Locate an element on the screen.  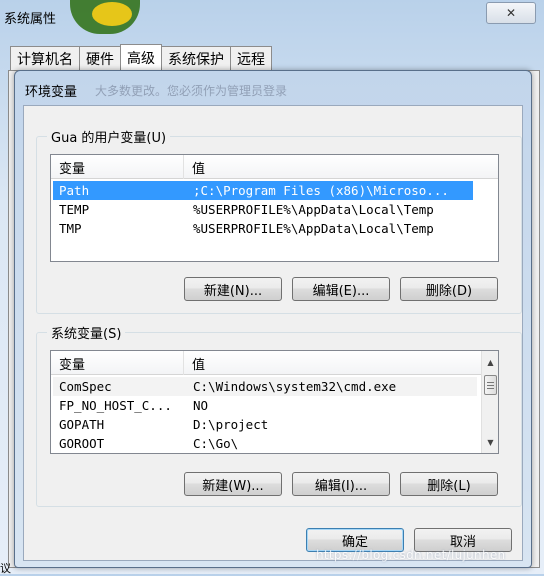
variable-name: GOPATH is located at coordinates (82, 424).